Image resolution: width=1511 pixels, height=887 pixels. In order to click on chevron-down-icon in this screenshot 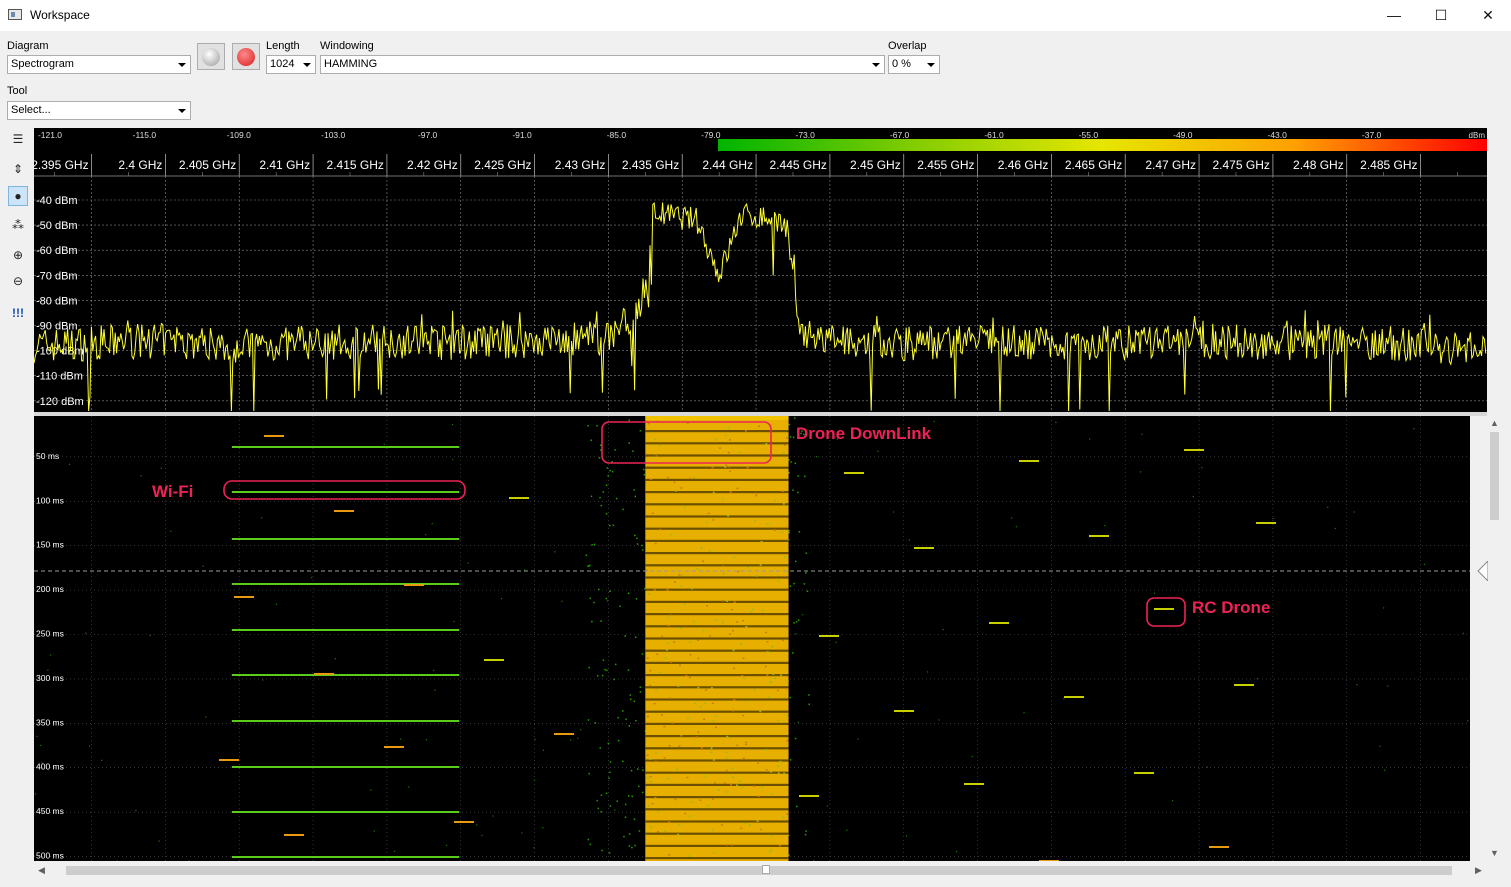, I will do `click(182, 65)`.